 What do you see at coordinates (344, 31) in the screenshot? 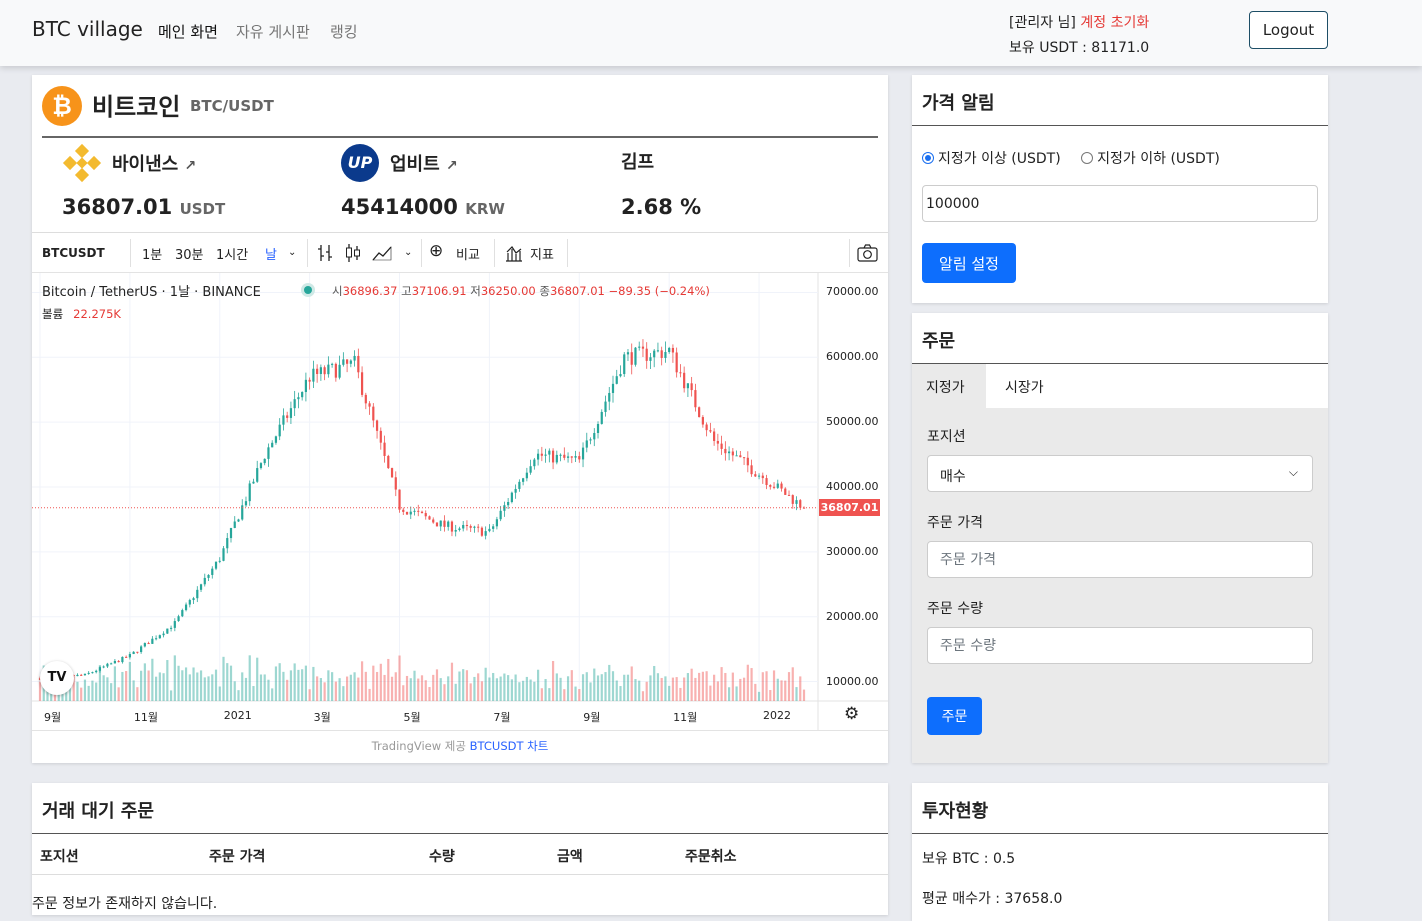
I see `nav-link-ranking: 랭킹` at bounding box center [344, 31].